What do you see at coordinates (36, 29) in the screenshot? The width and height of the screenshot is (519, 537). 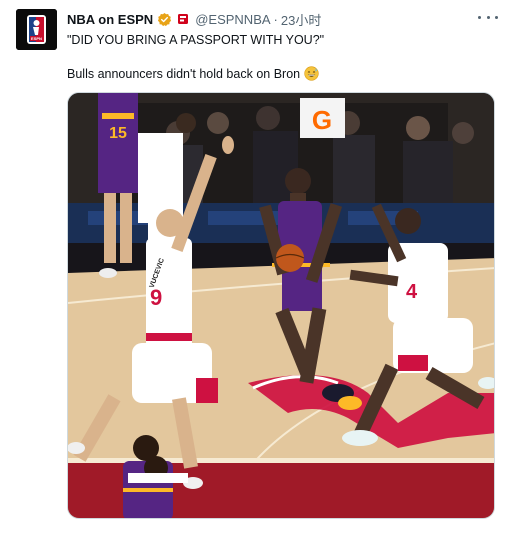 I see `avatar: ESPN` at bounding box center [36, 29].